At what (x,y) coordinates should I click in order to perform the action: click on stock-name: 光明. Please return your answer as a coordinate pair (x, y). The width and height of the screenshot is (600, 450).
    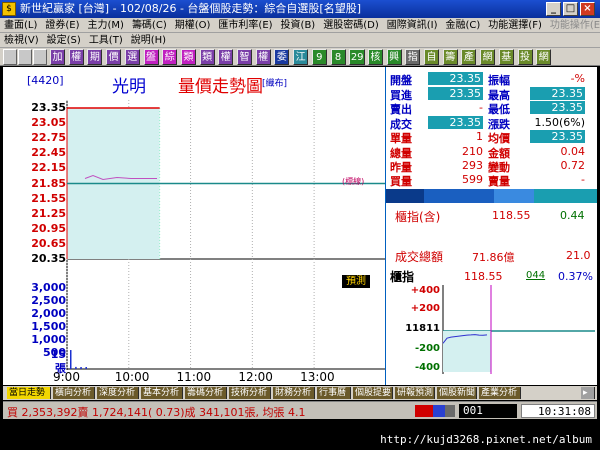
    Looking at the image, I should click on (129, 87).